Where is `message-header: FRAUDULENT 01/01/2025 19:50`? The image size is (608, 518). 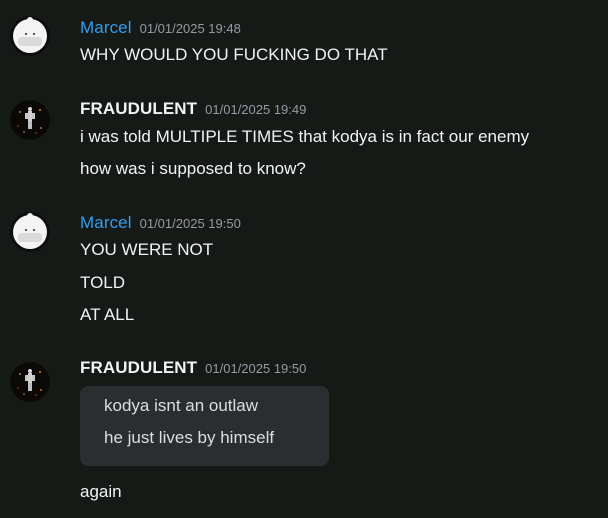
message-header: FRAUDULENT 01/01/2025 19:50 is located at coordinates (193, 368).